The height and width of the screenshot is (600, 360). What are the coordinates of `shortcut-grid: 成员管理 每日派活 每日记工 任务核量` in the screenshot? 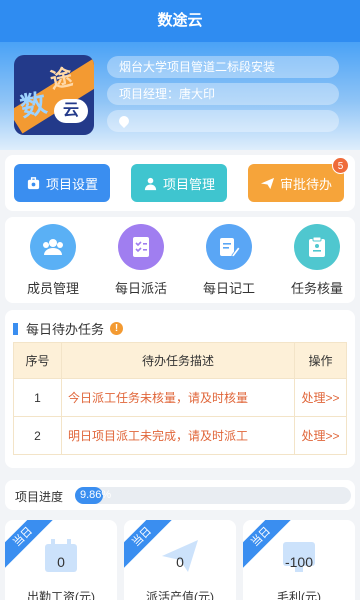 It's located at (180, 260).